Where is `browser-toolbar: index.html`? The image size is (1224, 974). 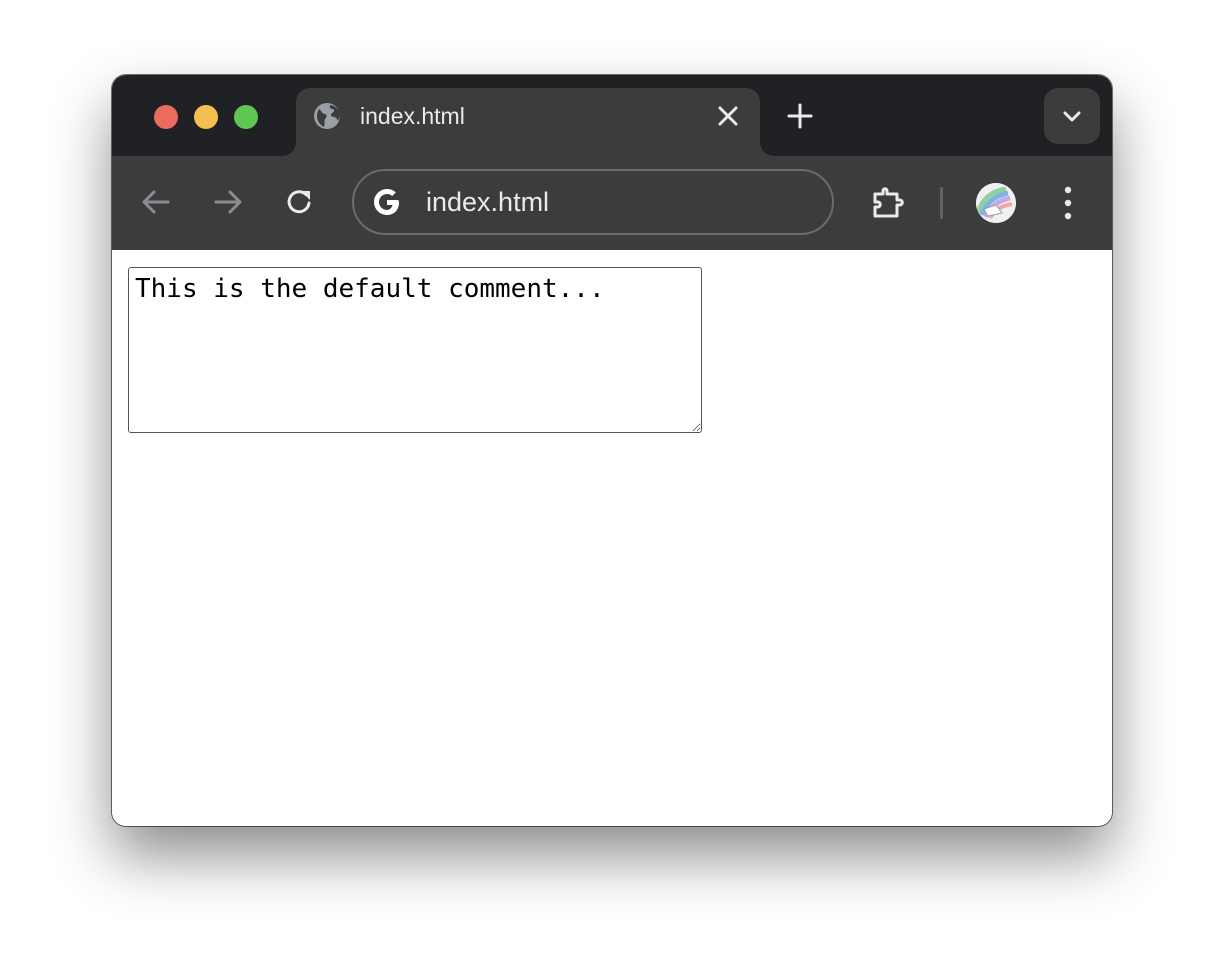 browser-toolbar: index.html is located at coordinates (612, 203).